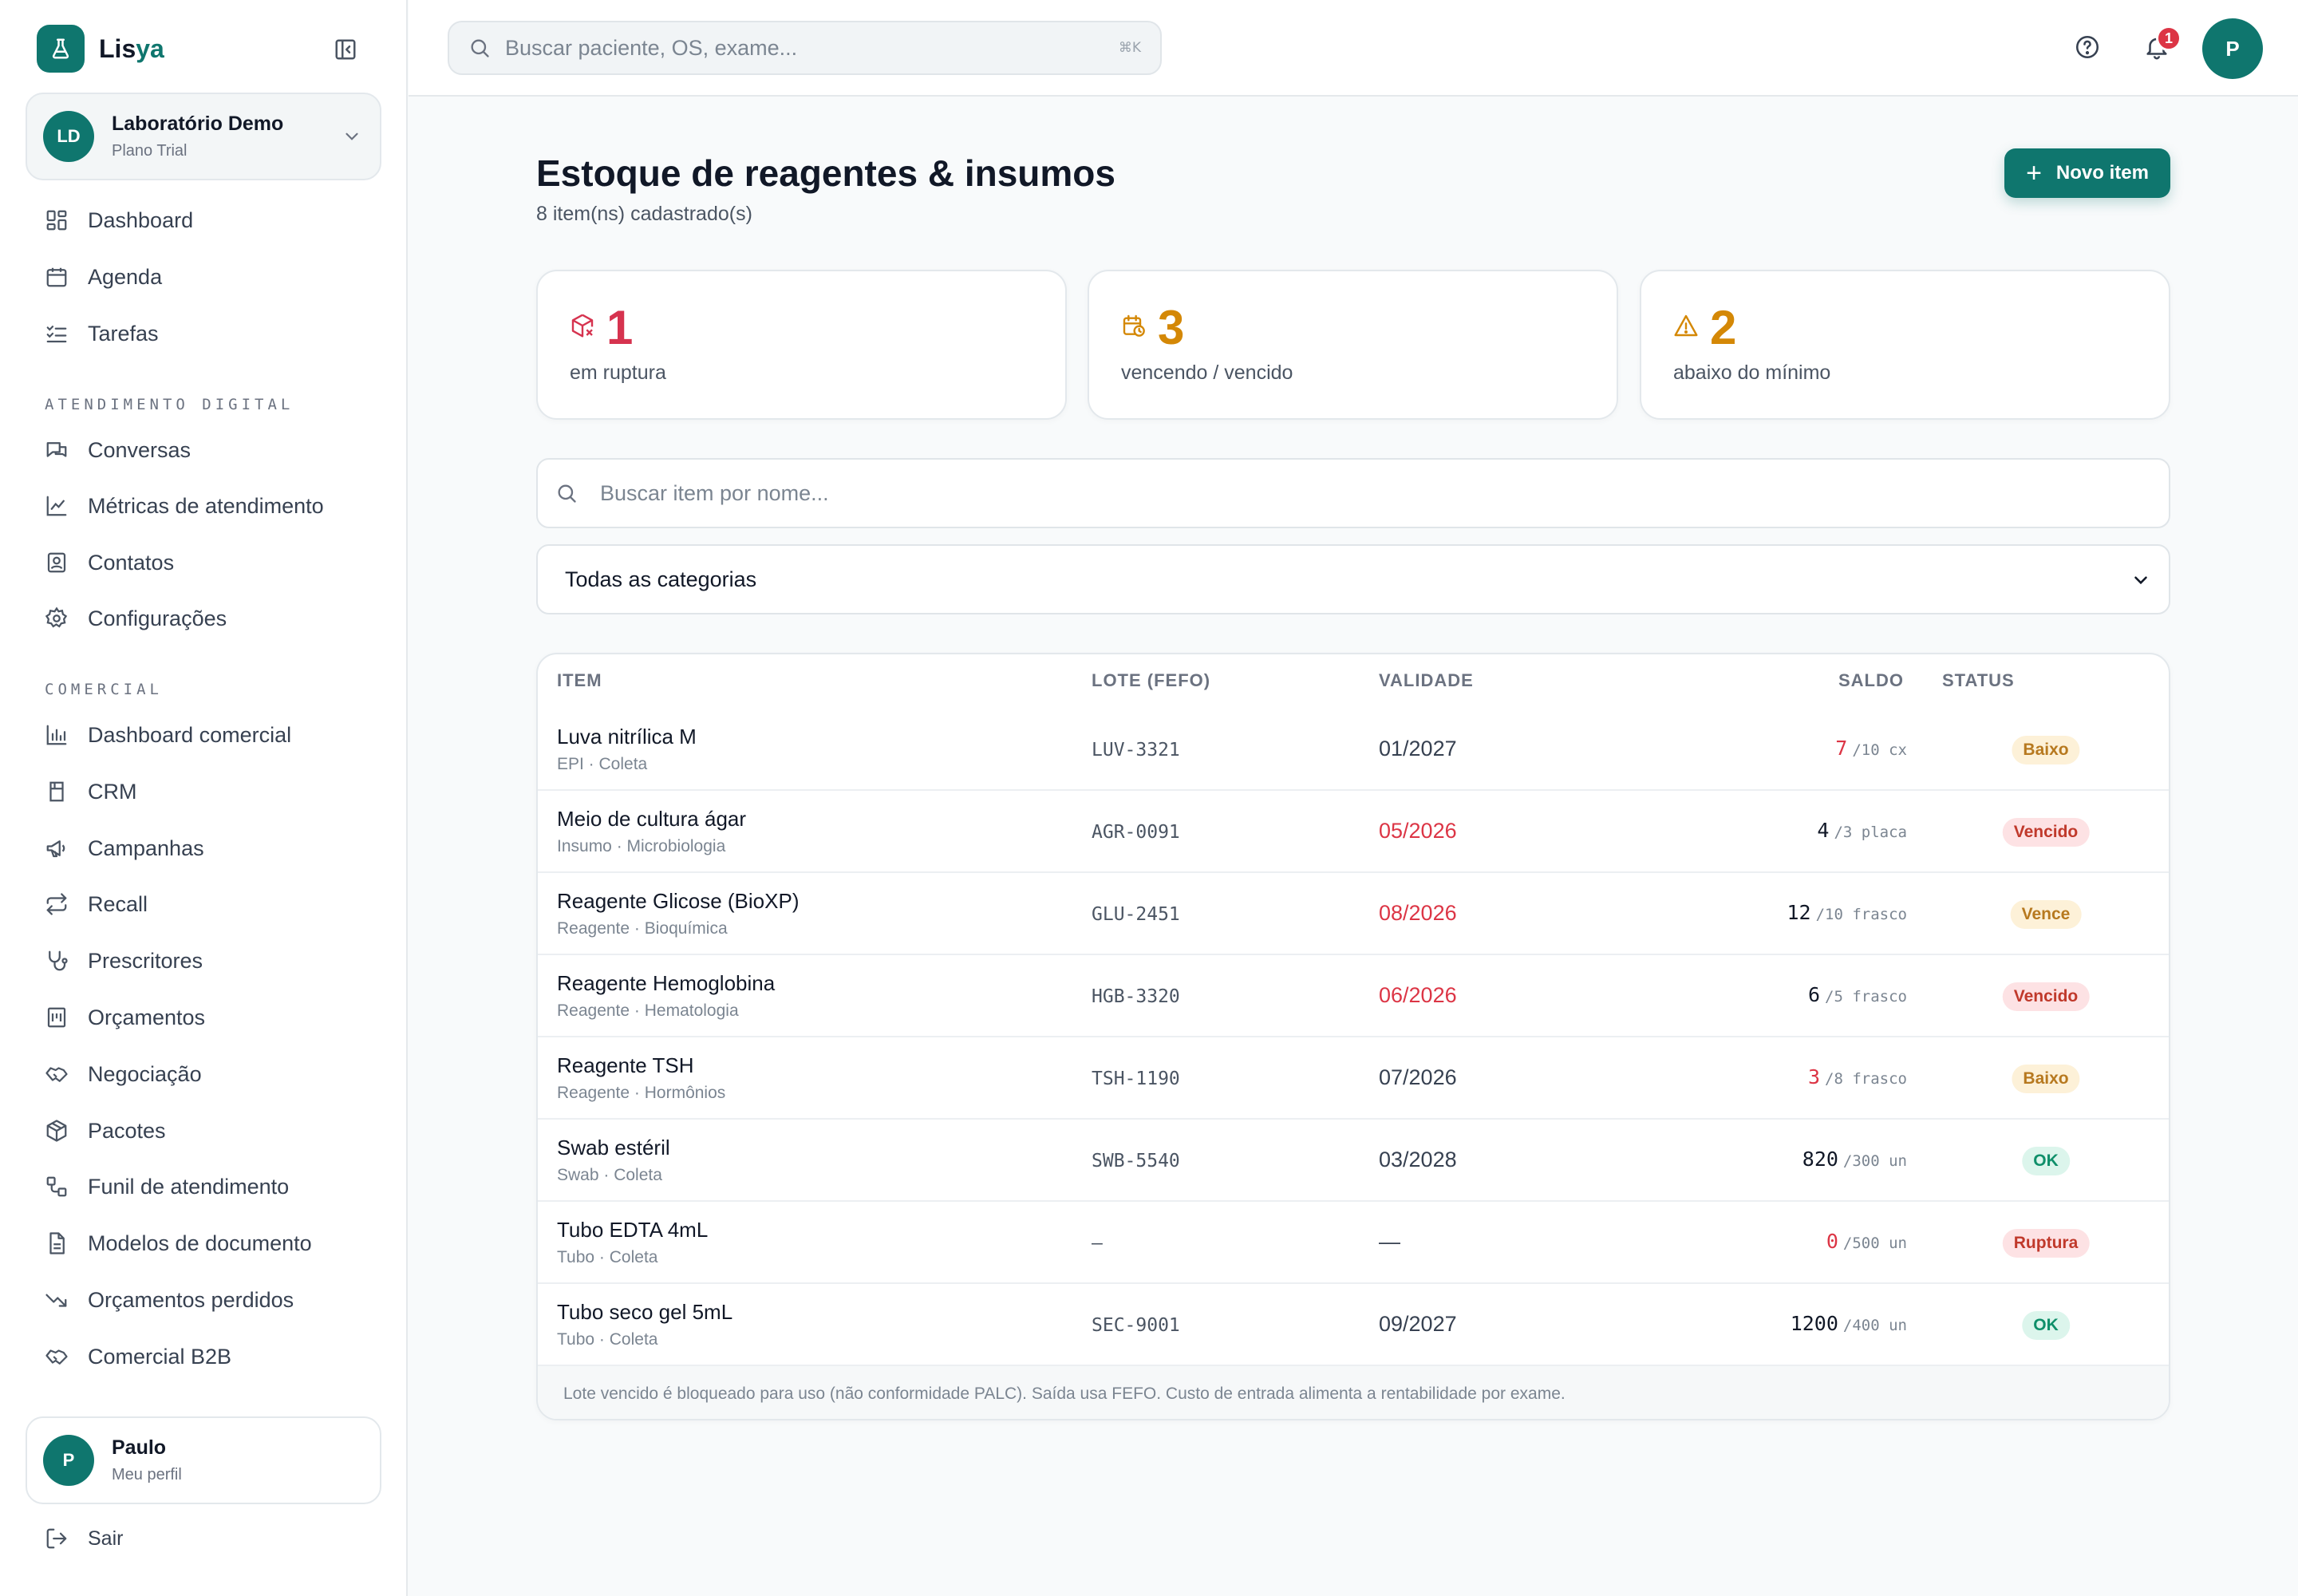 The height and width of the screenshot is (1596, 2298). Describe the element at coordinates (1152, 680) in the screenshot. I see `header-lote: Lote (FEFO)` at that location.